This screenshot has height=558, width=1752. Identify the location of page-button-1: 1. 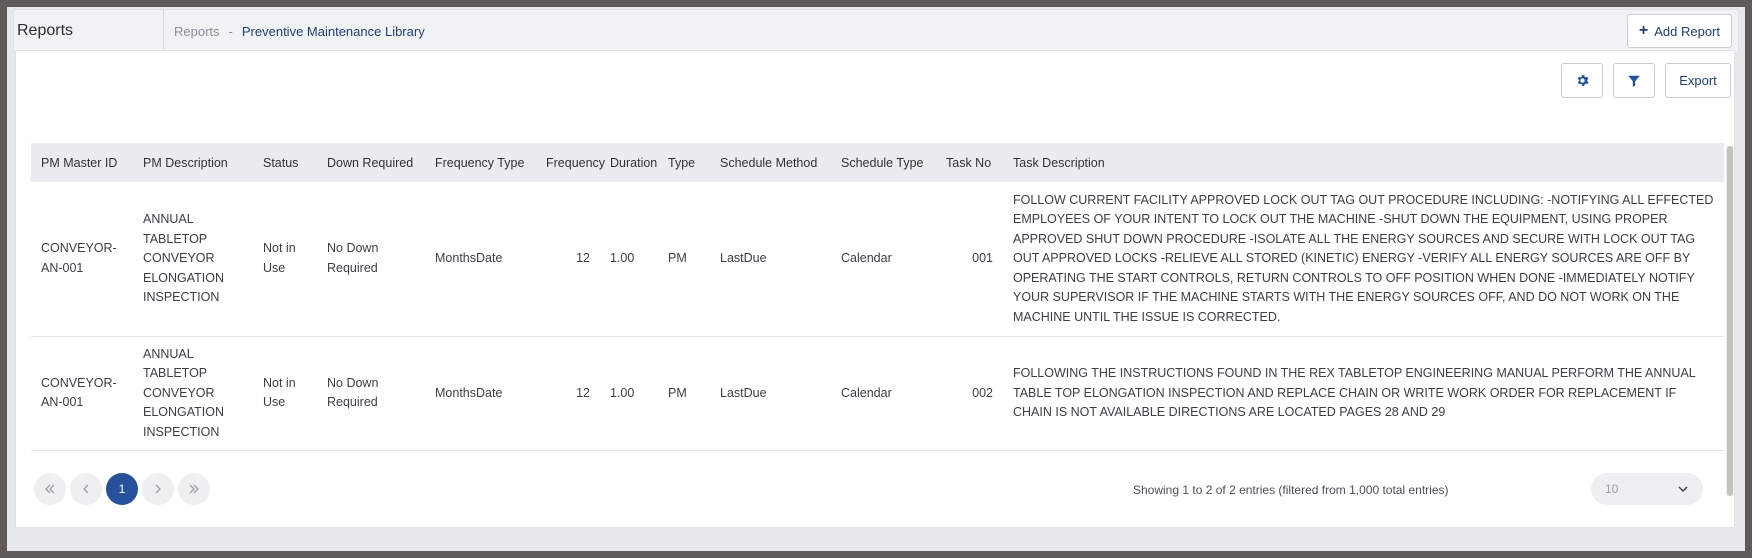
(122, 489).